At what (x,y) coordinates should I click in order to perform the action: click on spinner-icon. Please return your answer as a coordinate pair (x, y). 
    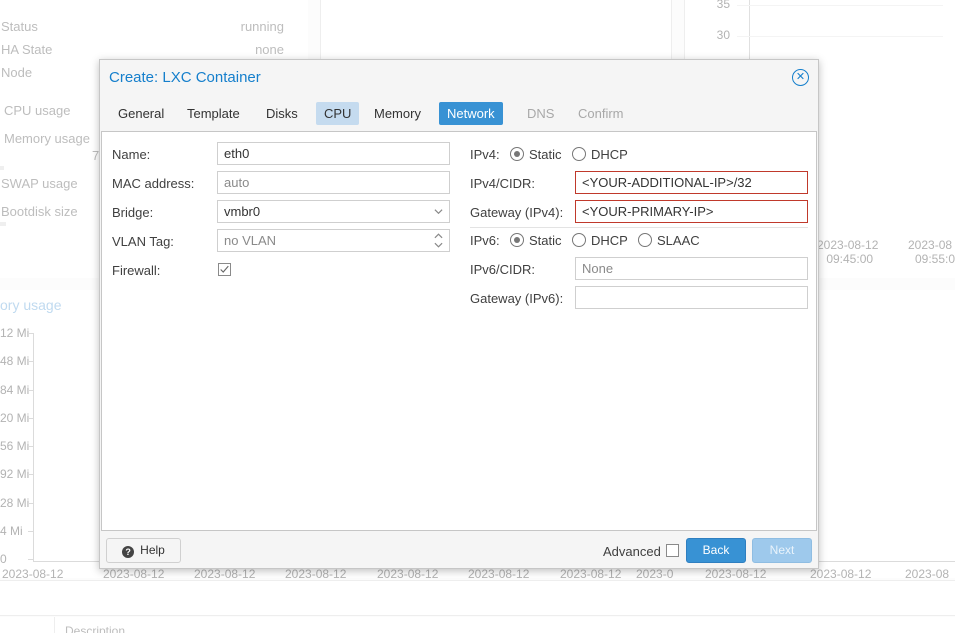
    Looking at the image, I should click on (438, 240).